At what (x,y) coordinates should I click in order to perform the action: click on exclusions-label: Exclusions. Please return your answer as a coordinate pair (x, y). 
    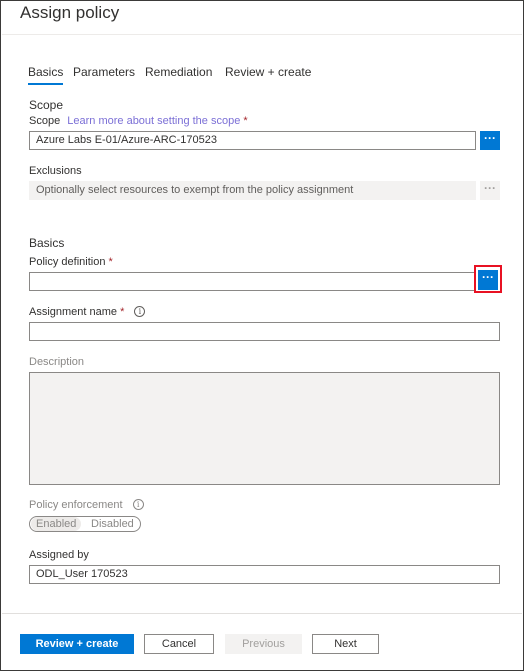
    Looking at the image, I should click on (55, 171).